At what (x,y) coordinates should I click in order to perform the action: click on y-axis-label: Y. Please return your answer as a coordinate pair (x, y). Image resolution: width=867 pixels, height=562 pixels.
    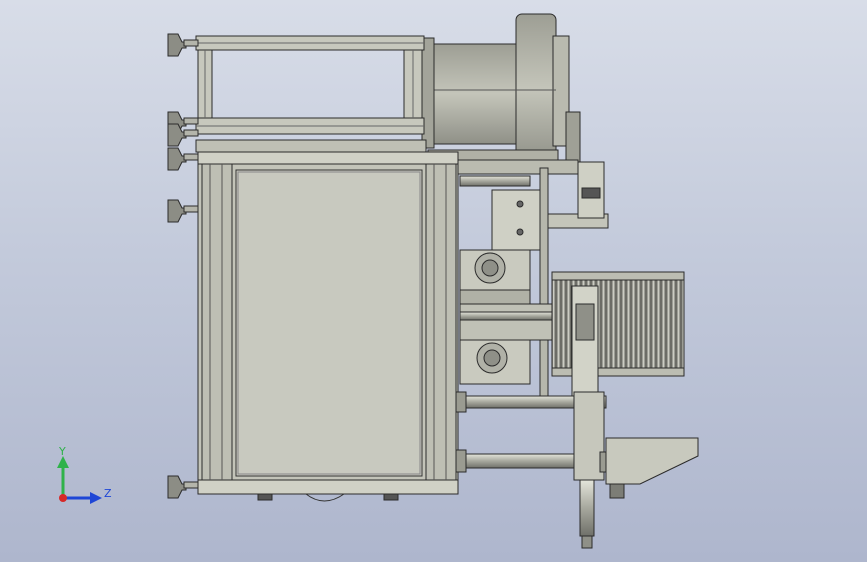
    Looking at the image, I should click on (62, 451).